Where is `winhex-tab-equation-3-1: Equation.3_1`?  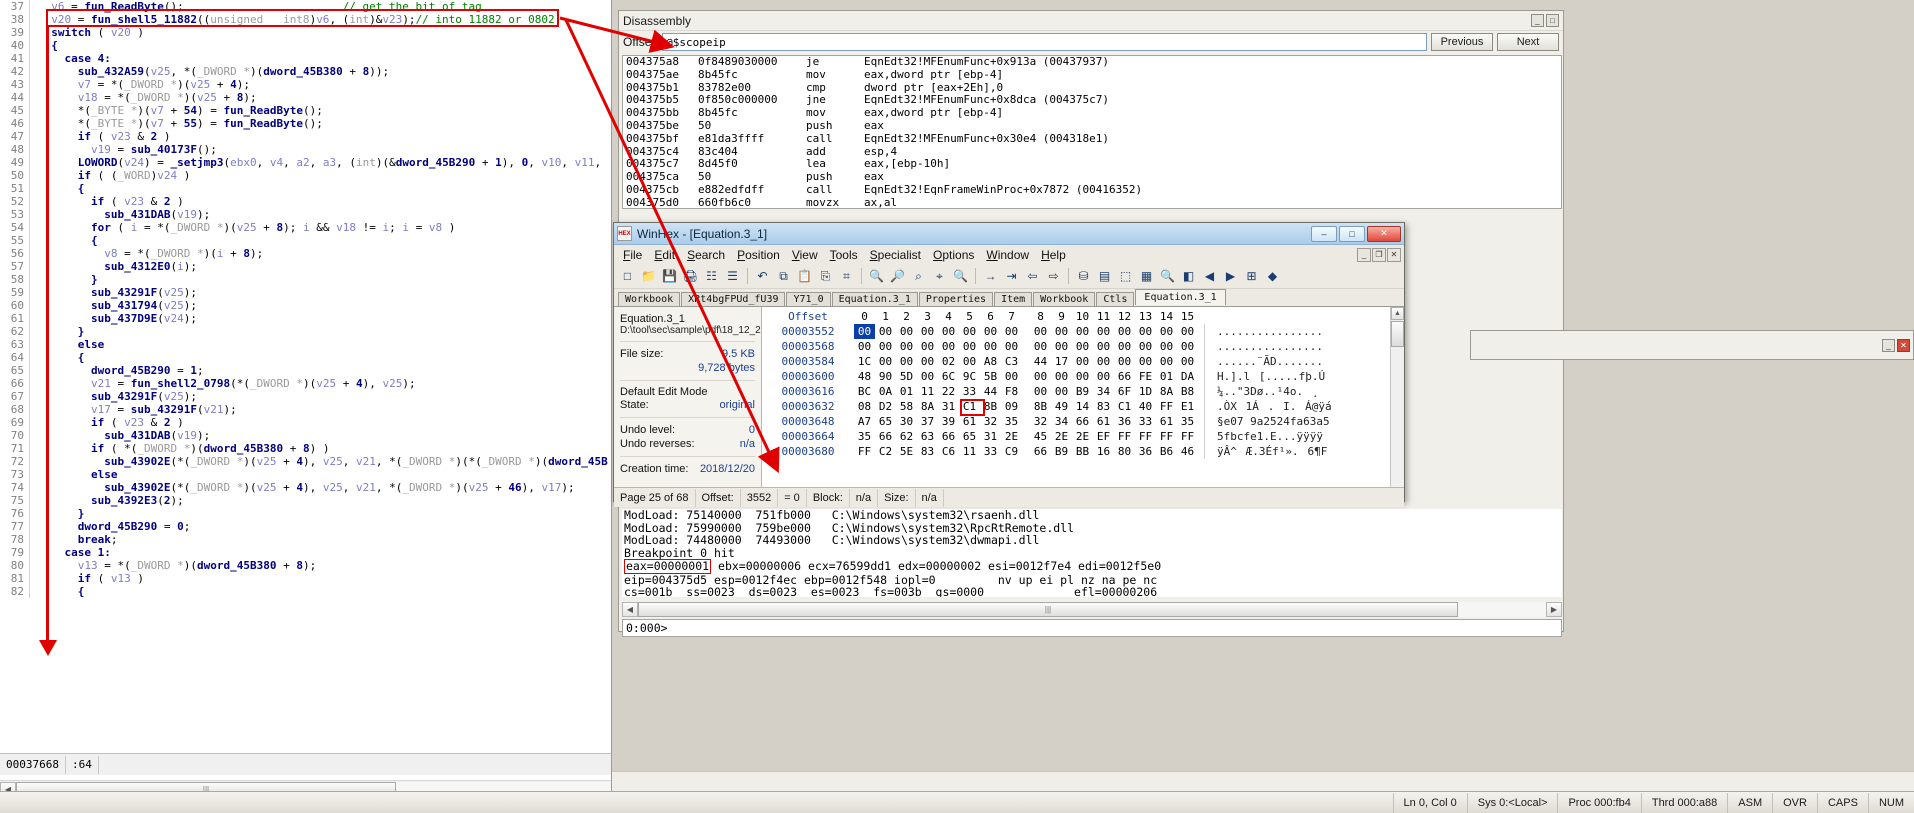 winhex-tab-equation-3-1: Equation.3_1 is located at coordinates (874, 299).